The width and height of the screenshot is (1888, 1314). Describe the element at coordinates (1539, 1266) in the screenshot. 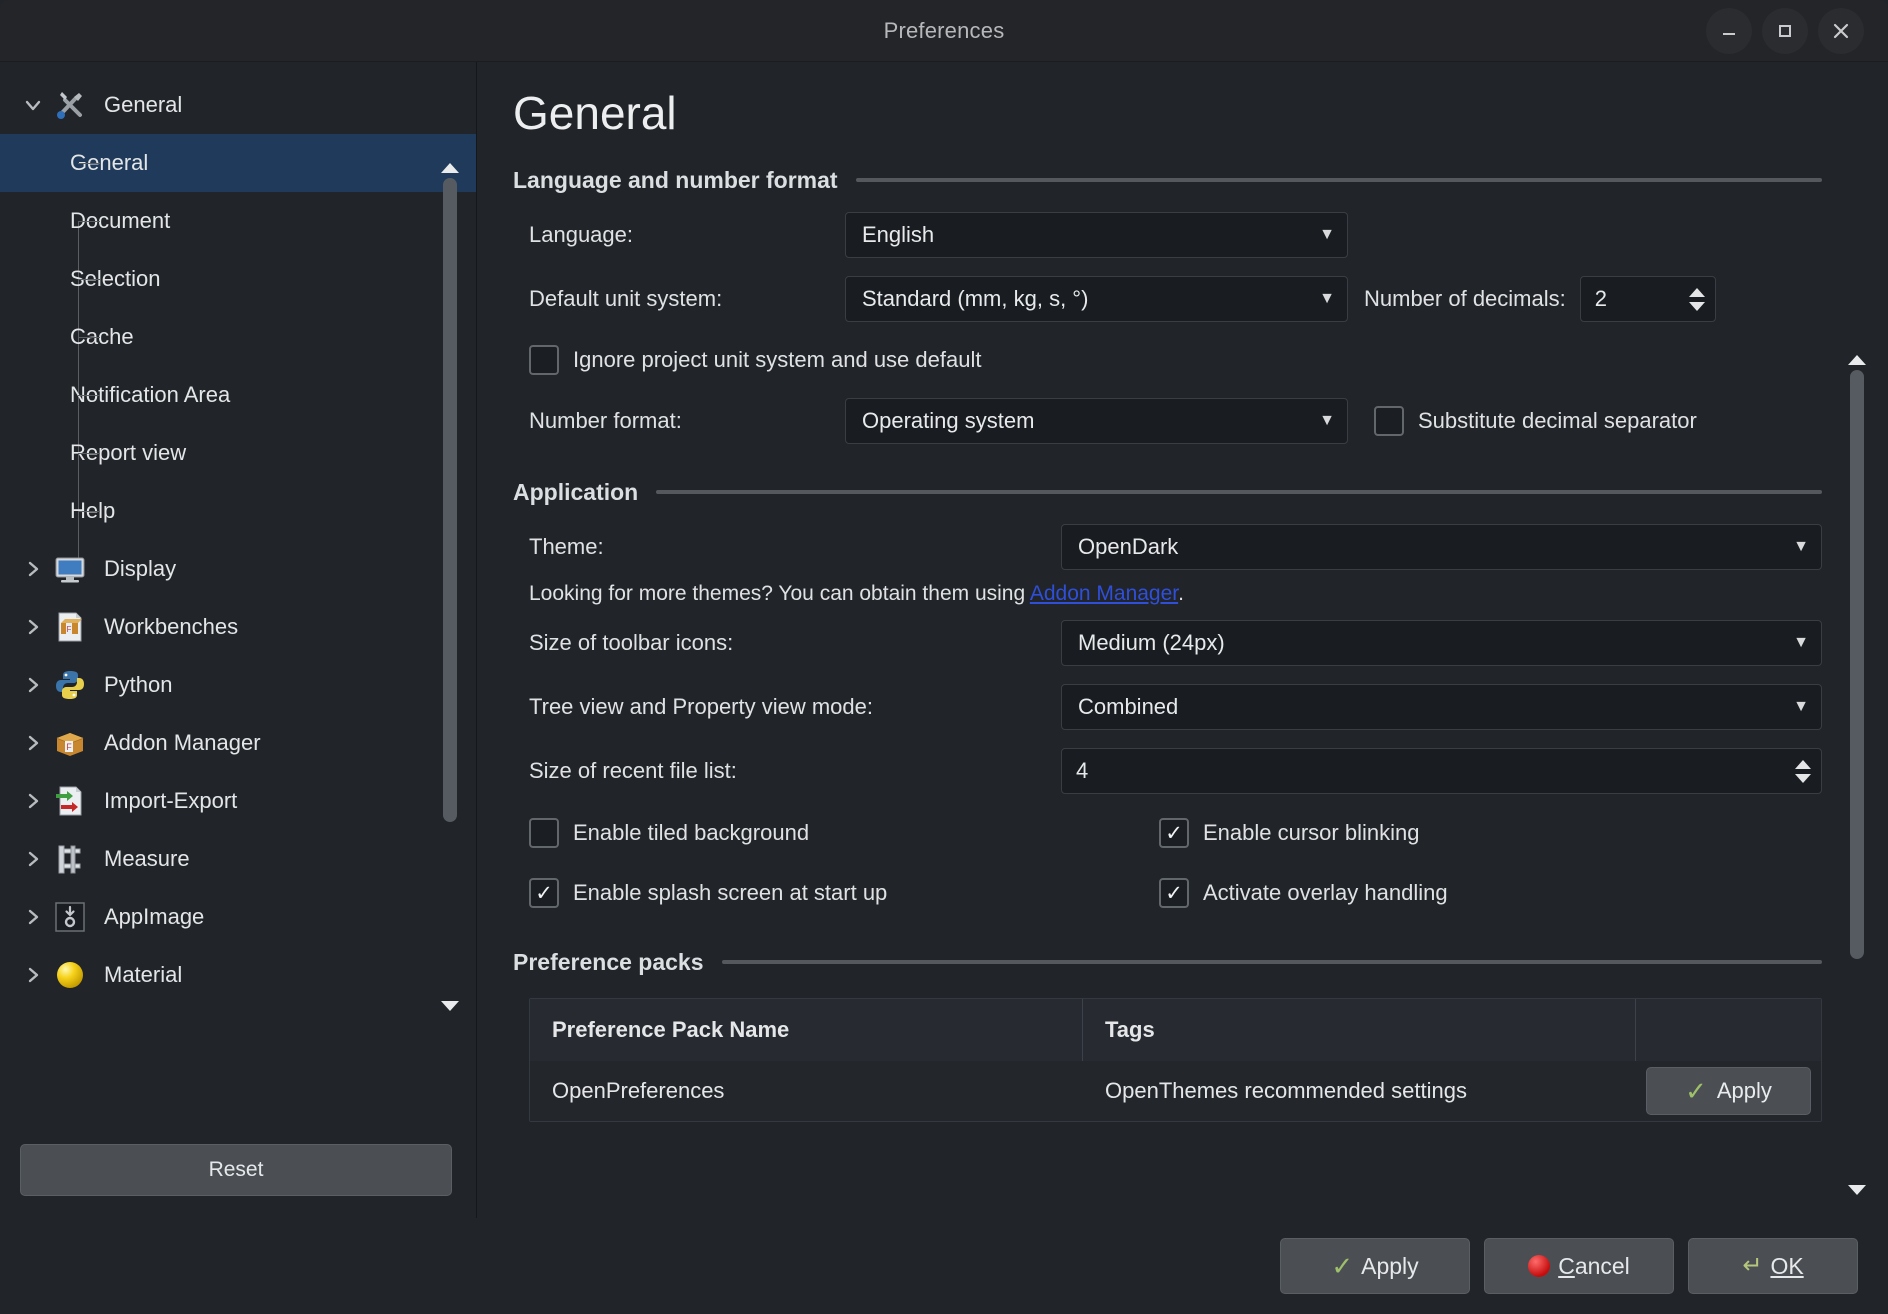

I see `stop-icon` at that location.